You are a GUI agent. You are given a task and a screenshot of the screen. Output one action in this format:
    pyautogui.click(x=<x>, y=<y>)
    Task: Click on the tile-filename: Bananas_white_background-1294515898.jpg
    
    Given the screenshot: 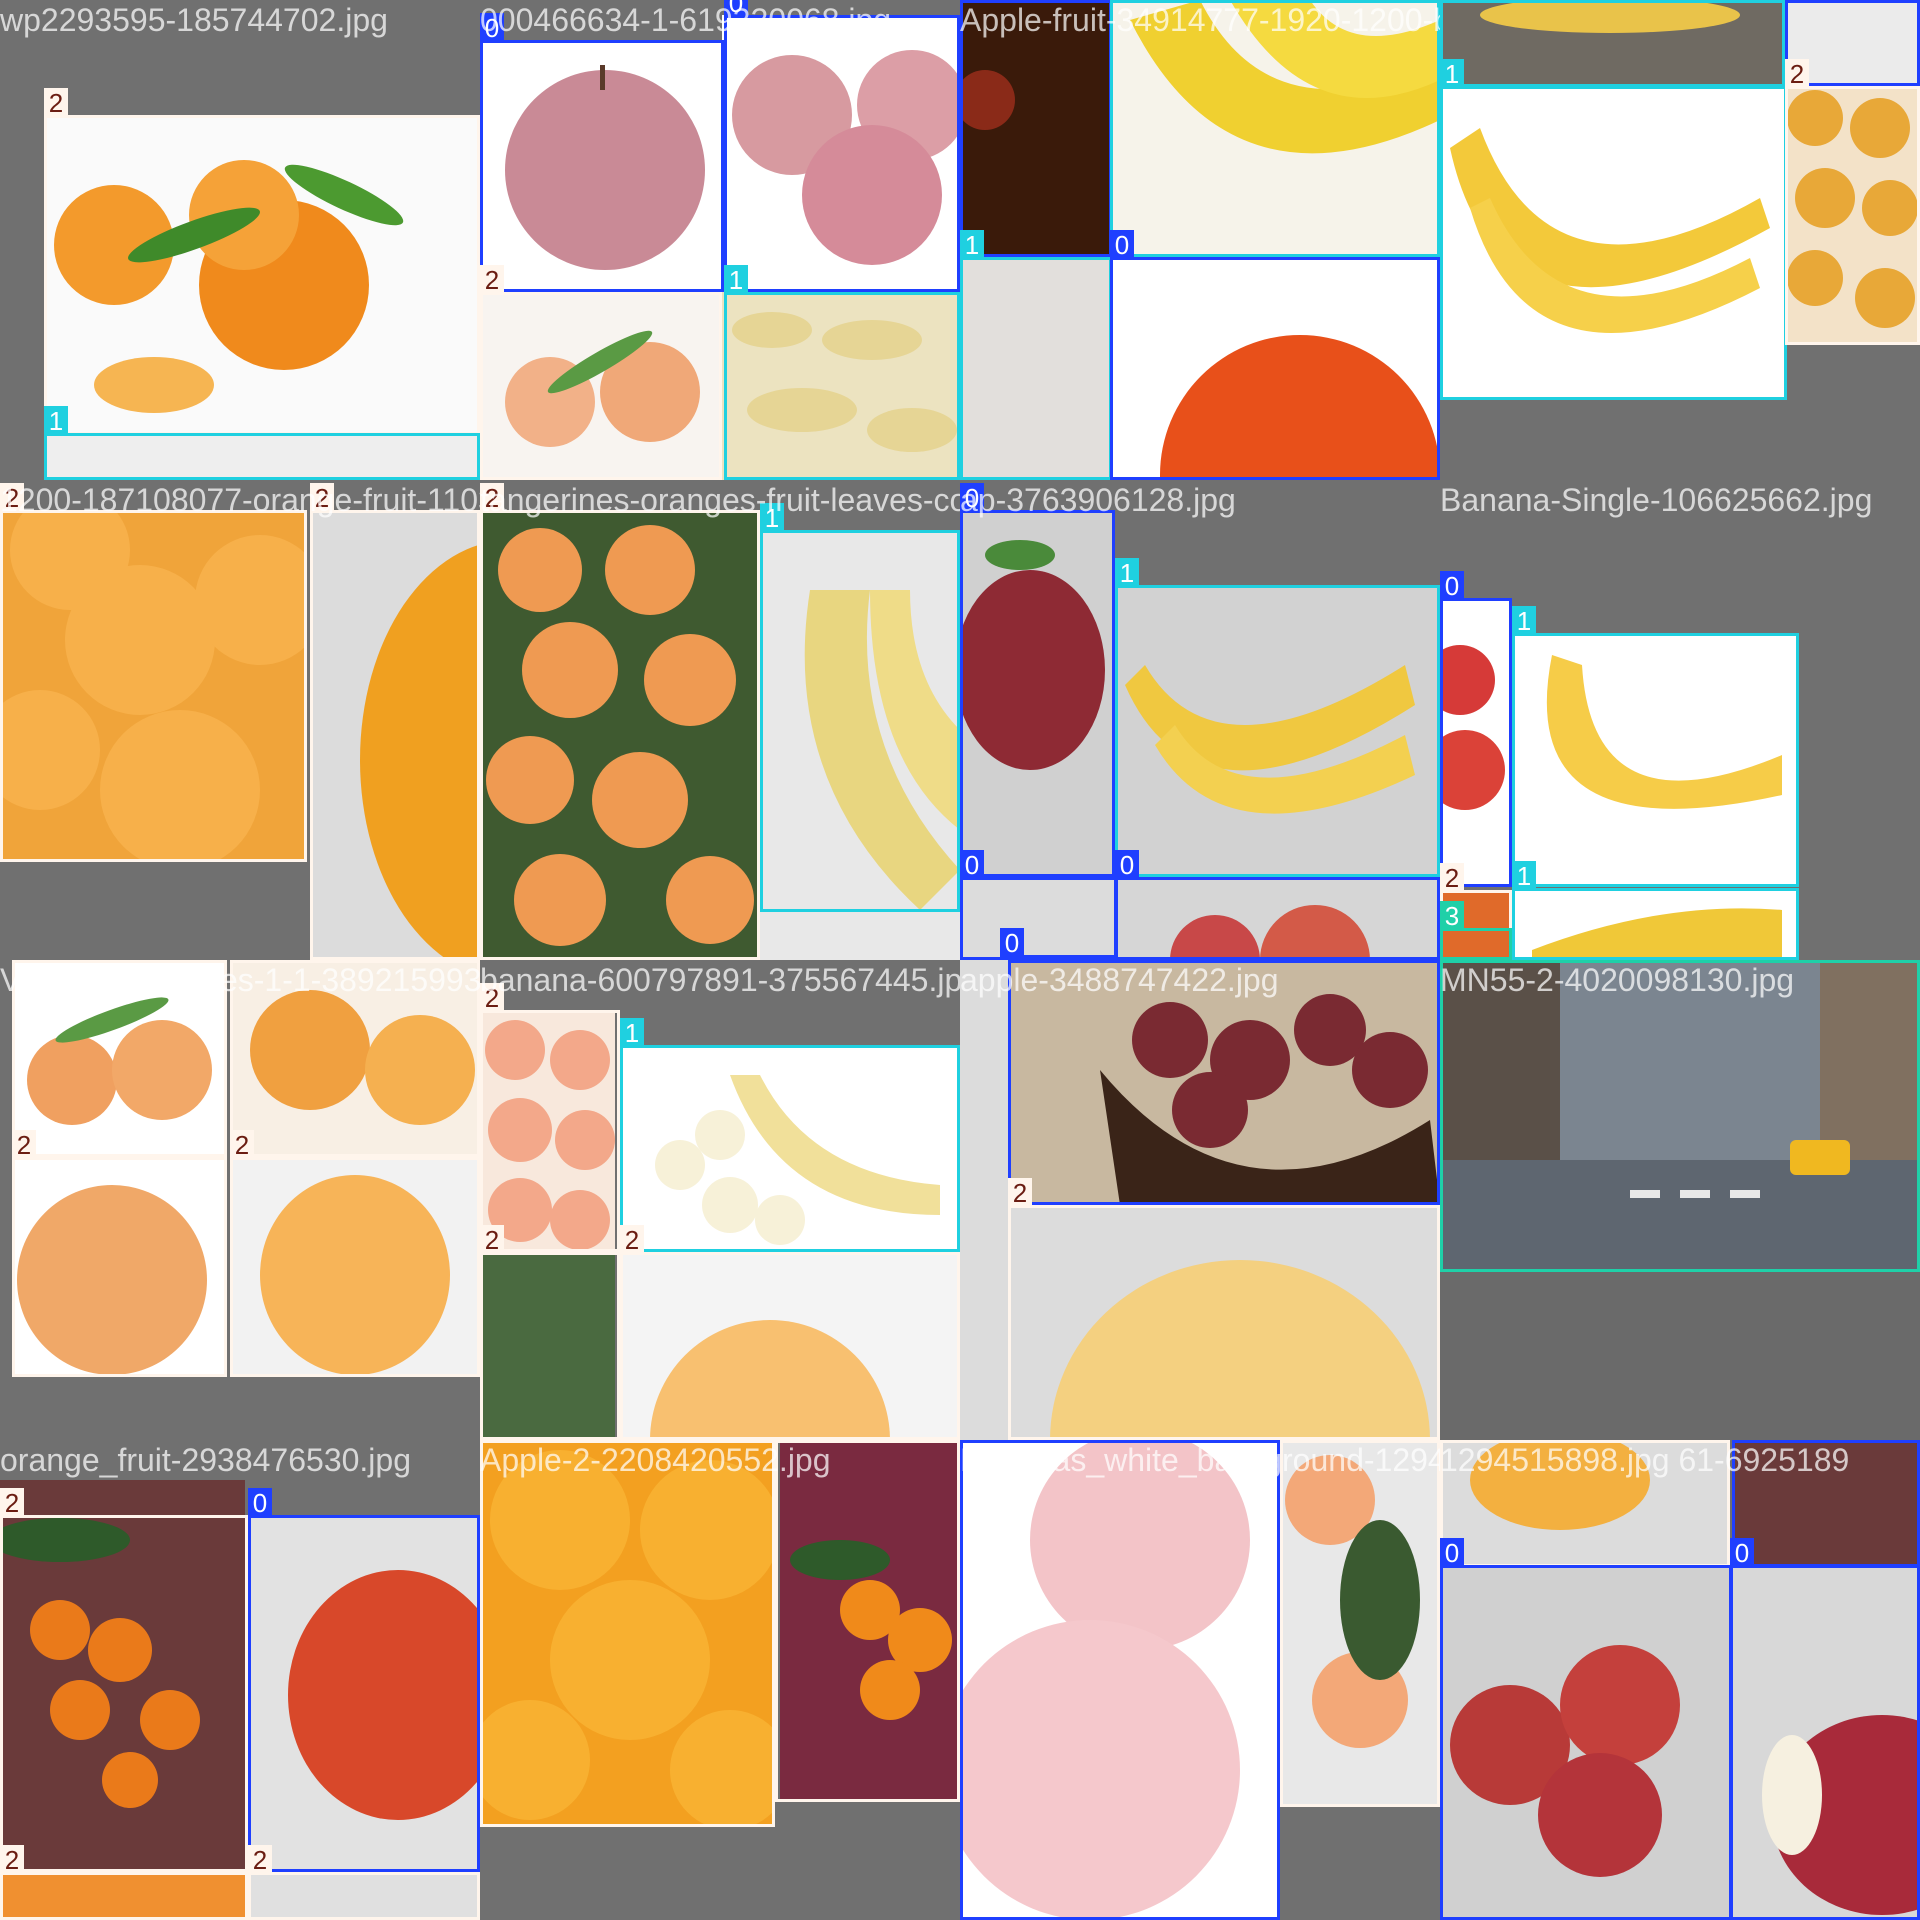 What is the action you would take?
    pyautogui.click(x=1200, y=1460)
    